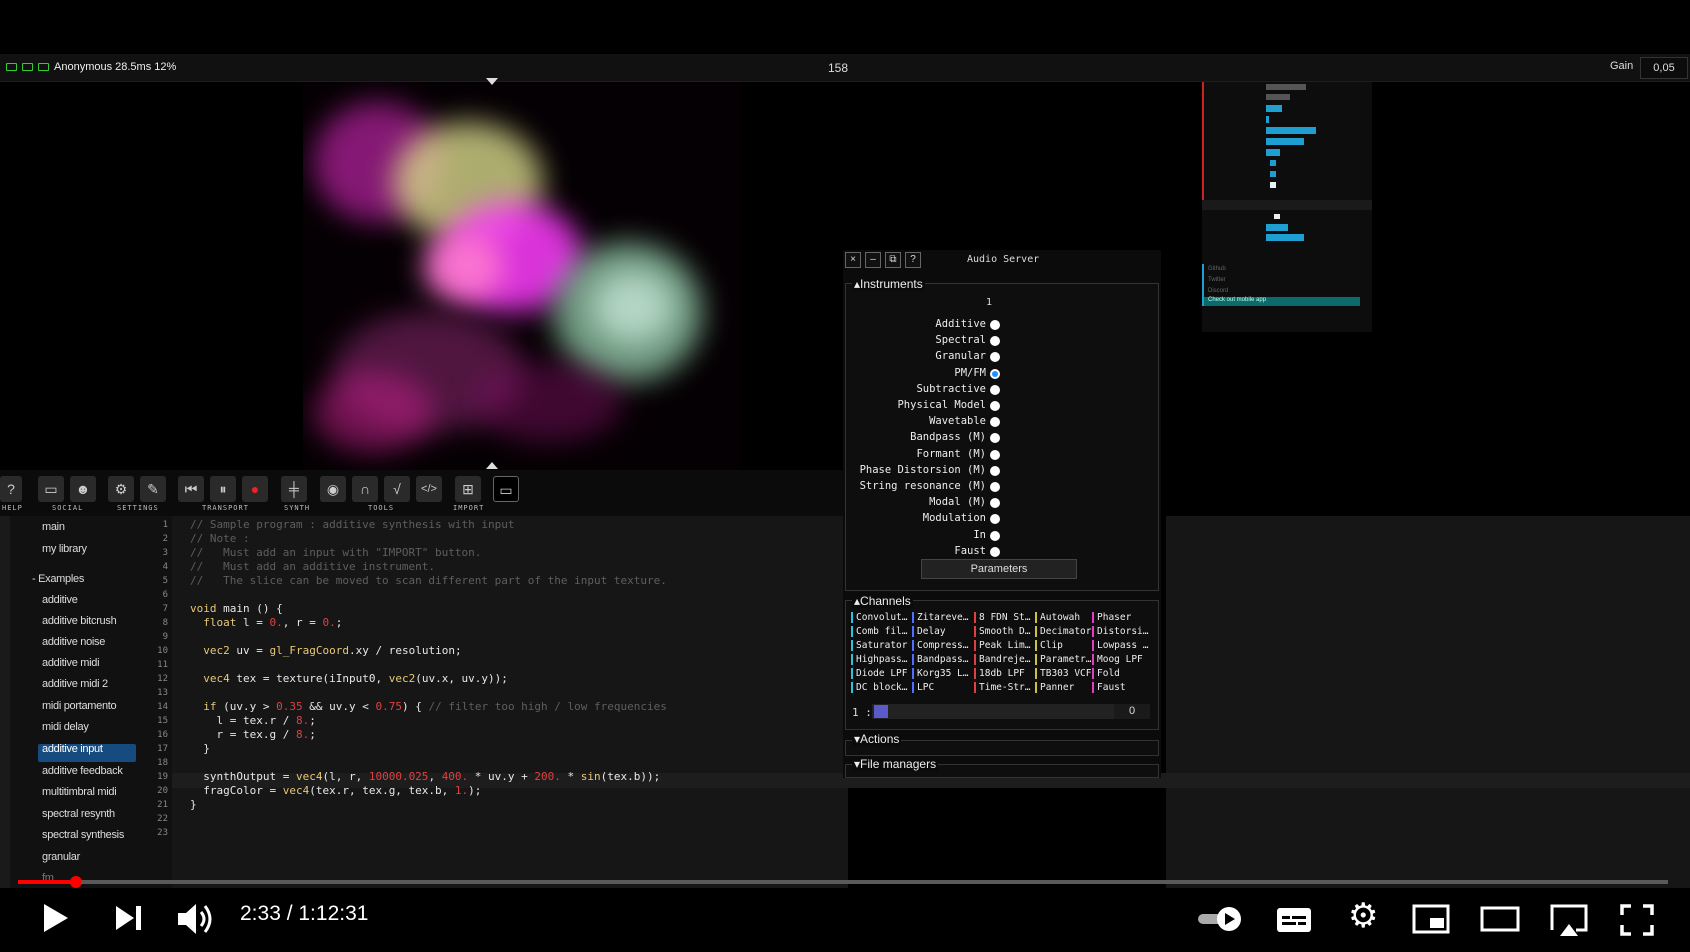 This screenshot has height=952, width=1690. Describe the element at coordinates (72, 749) in the screenshot. I see `sidebar-item-selected: additive input` at that location.